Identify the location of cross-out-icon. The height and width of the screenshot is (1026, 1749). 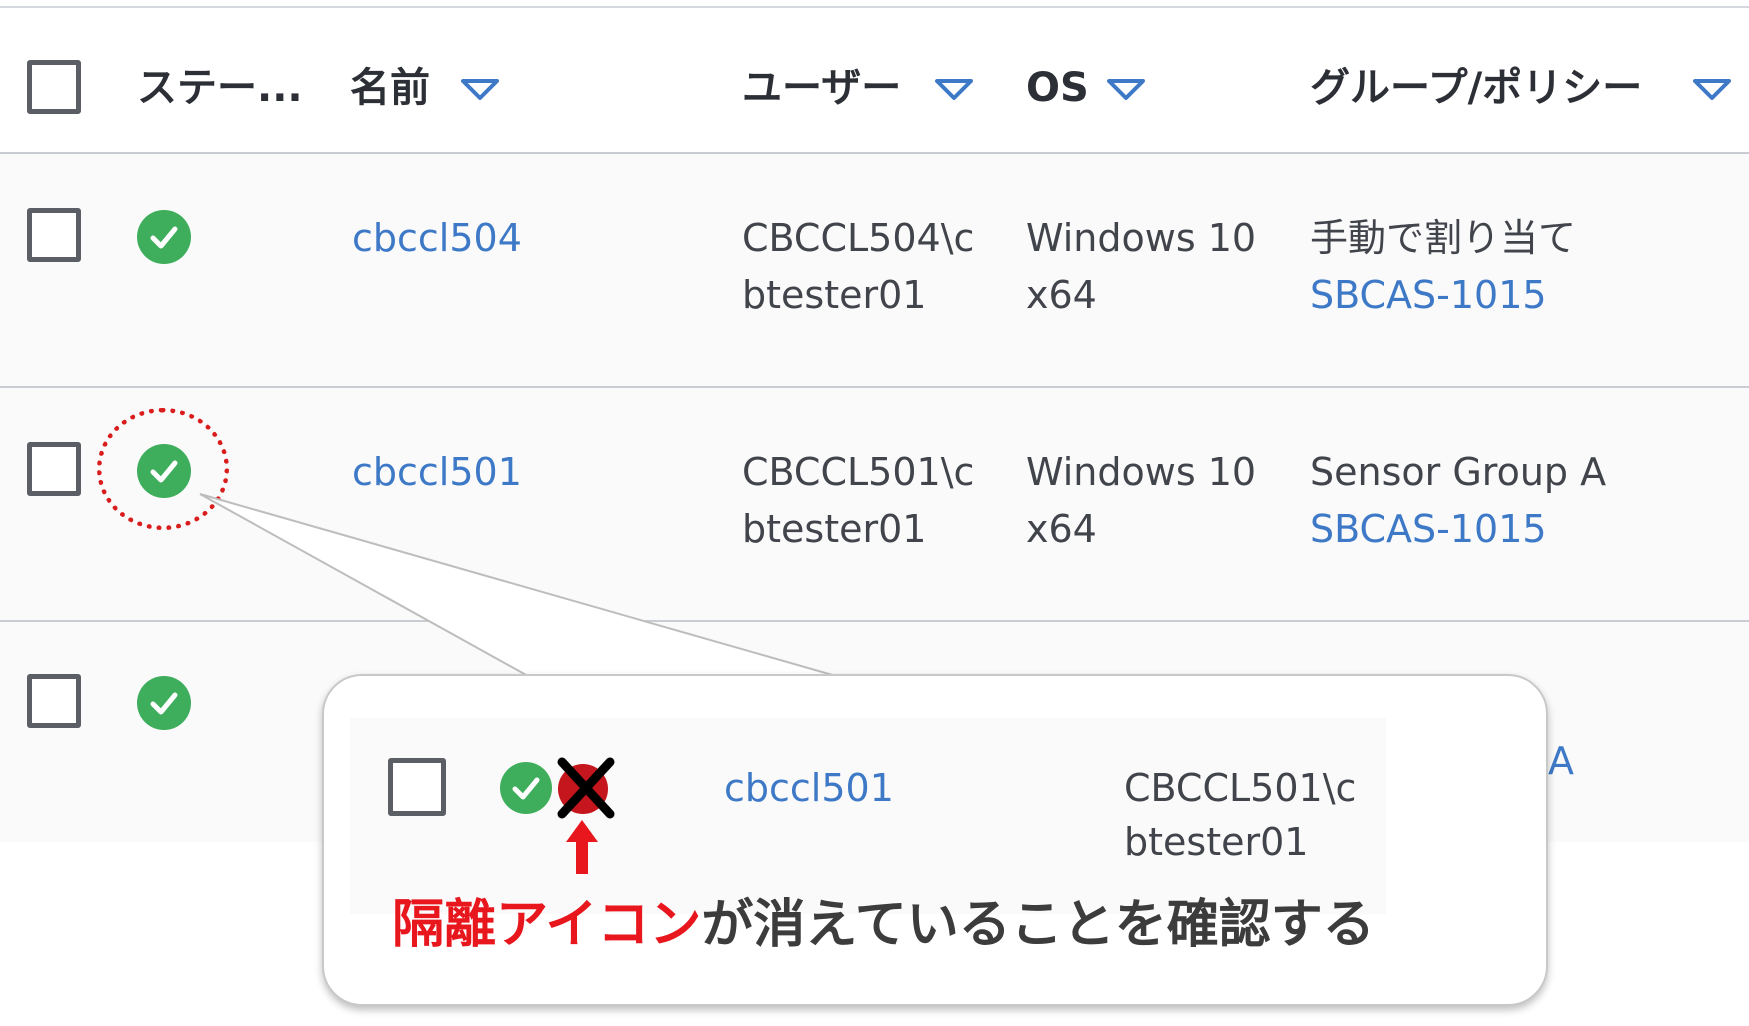
(586, 788).